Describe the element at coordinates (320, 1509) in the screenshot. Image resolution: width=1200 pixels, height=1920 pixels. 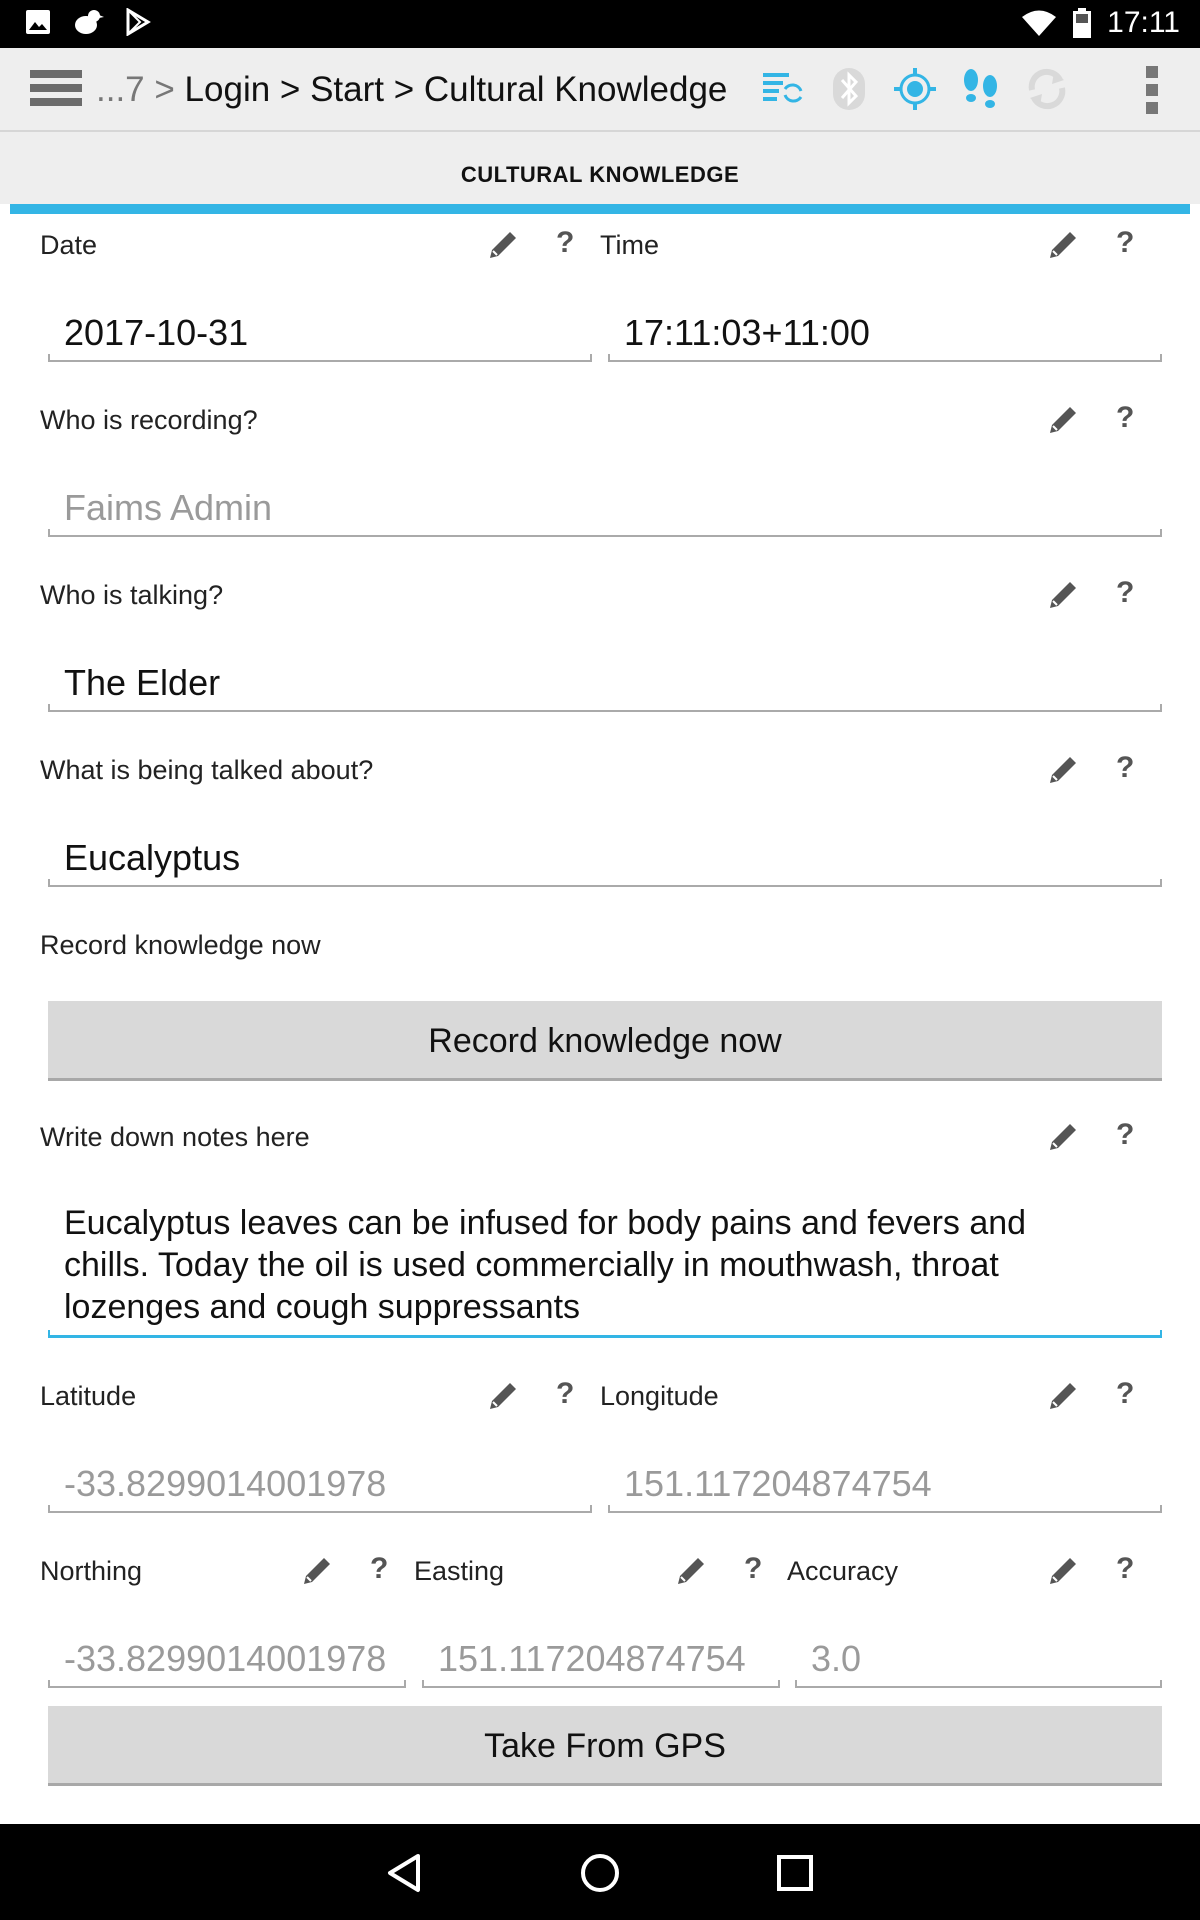
I see `latitude-field-underline` at that location.